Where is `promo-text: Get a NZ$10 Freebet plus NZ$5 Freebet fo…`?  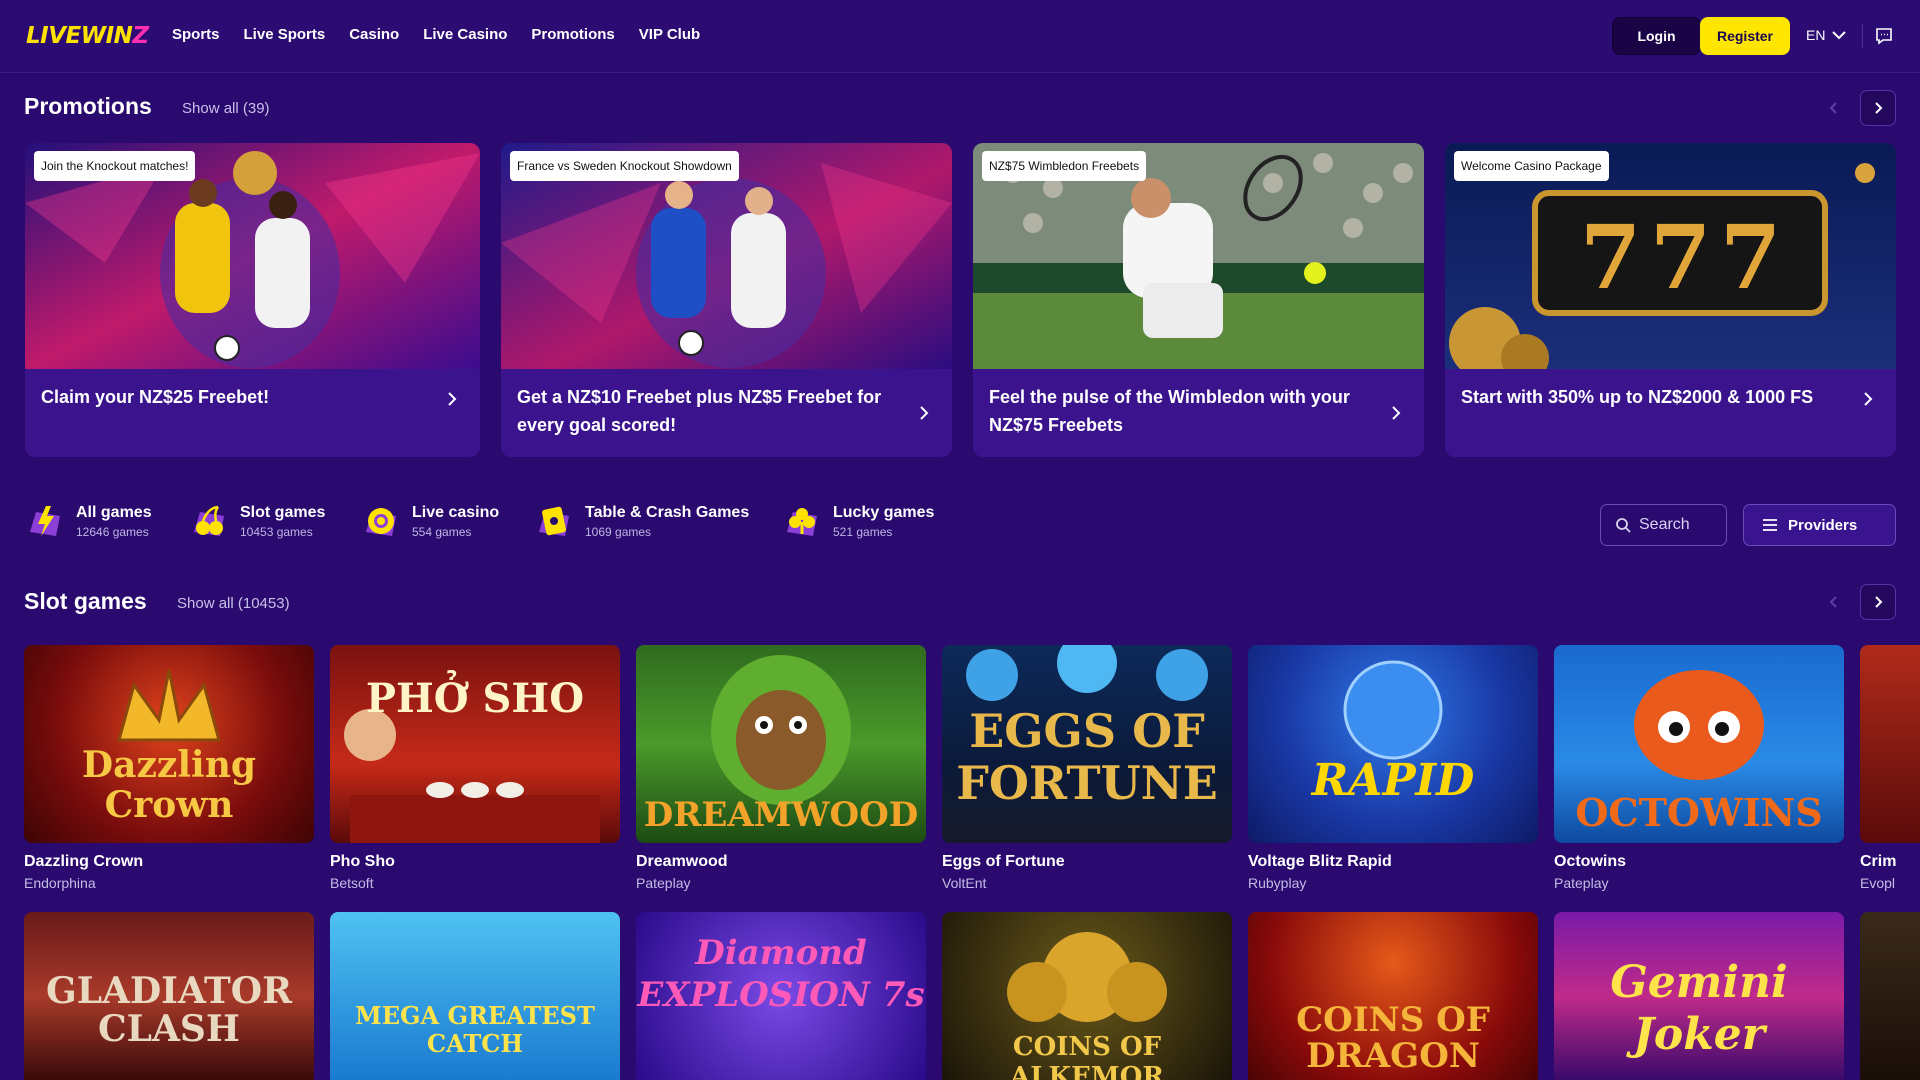 promo-text: Get a NZ$10 Freebet plus NZ$5 Freebet fo… is located at coordinates (699, 411).